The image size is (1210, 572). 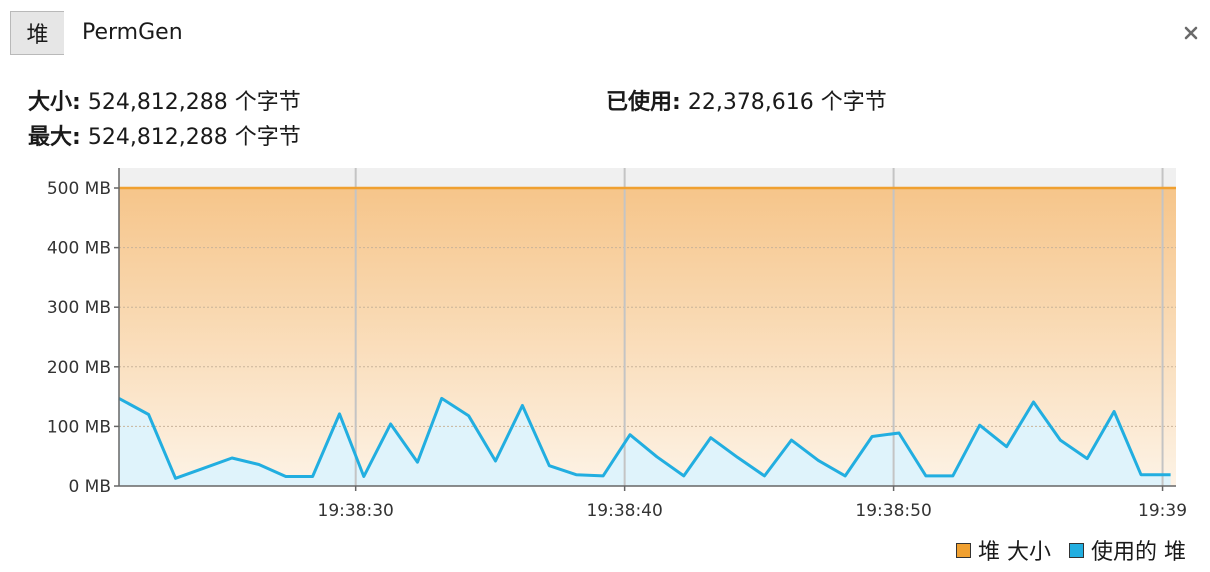 I want to click on legend-used-heap: 使用的 堆, so click(x=1127, y=550).